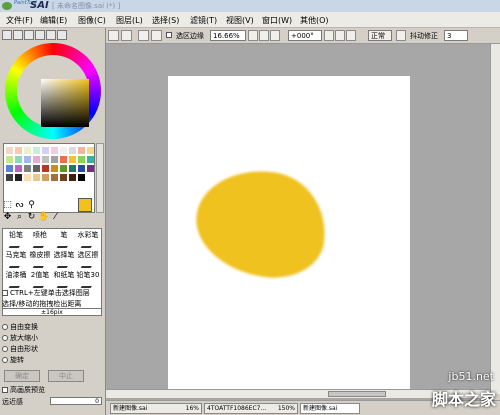  Describe the element at coordinates (19, 217) in the screenshot. I see `zoom-tool-icon: ⌕` at that location.